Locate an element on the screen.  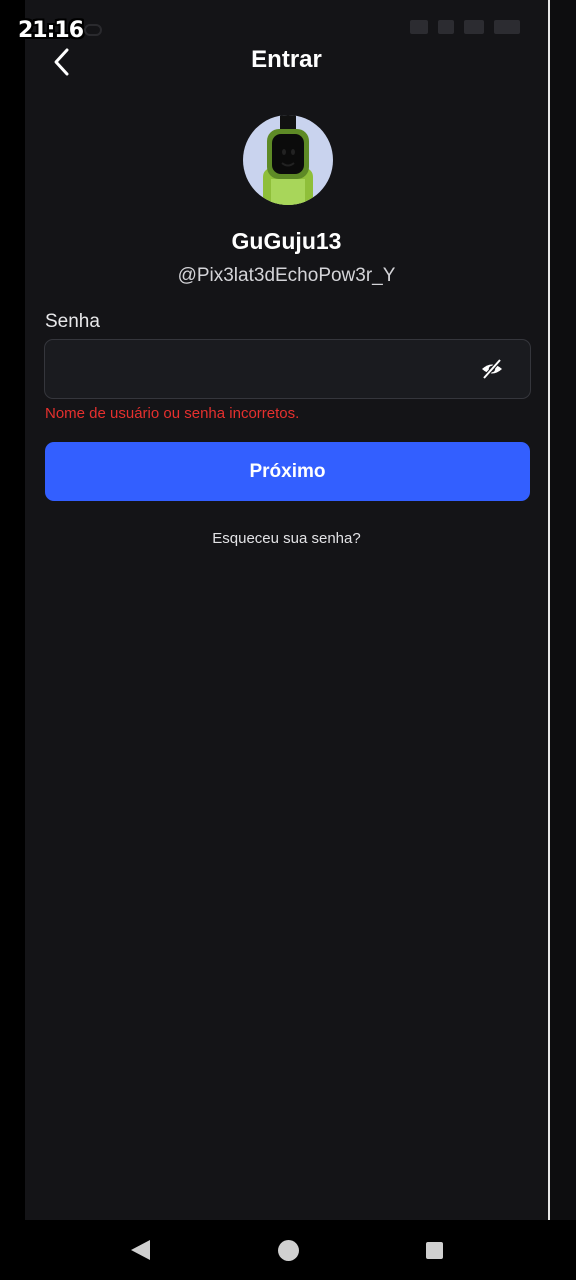
status-time: 21:16 is located at coordinates (51, 30).